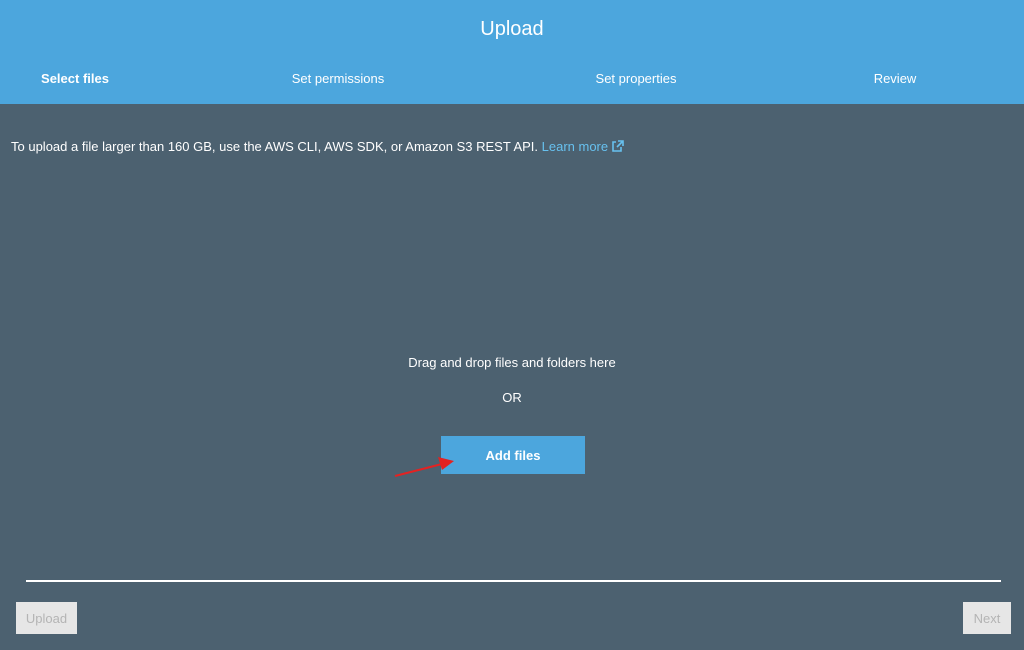 The height and width of the screenshot is (650, 1024). What do you see at coordinates (636, 79) in the screenshot?
I see `step-set-properties: Set properties` at bounding box center [636, 79].